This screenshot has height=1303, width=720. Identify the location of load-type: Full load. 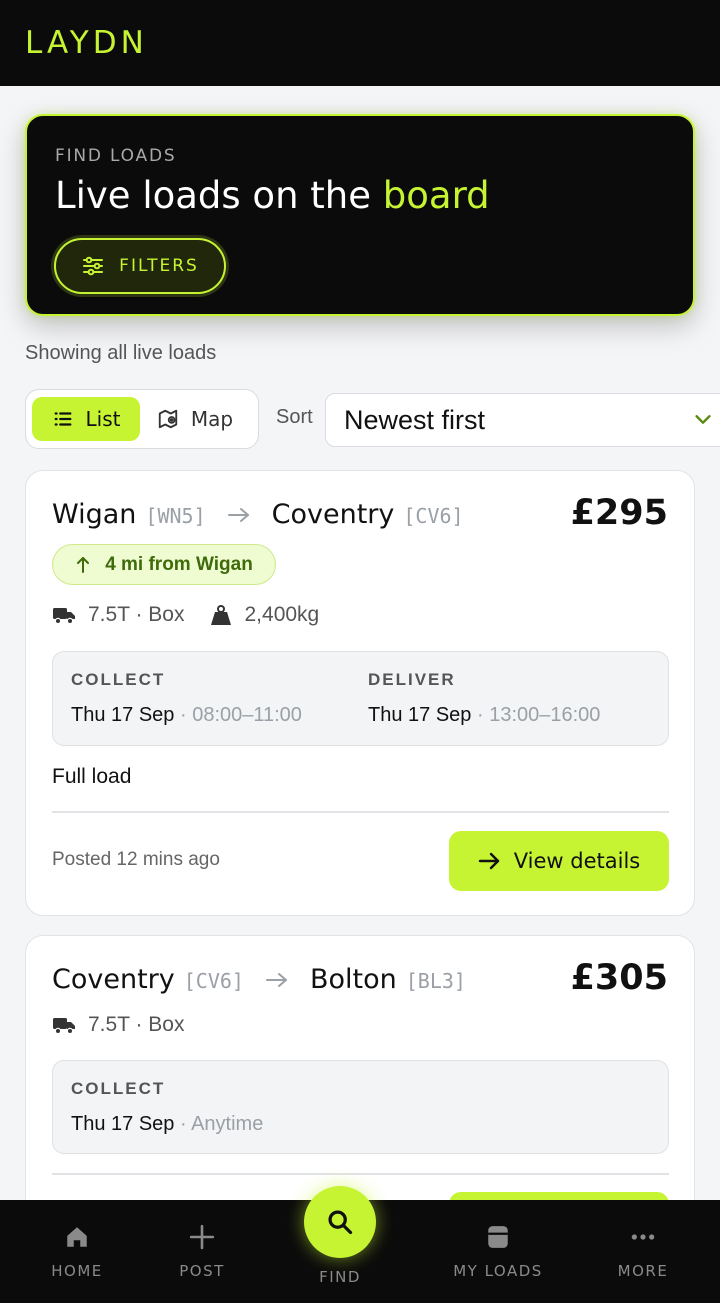
(92, 776).